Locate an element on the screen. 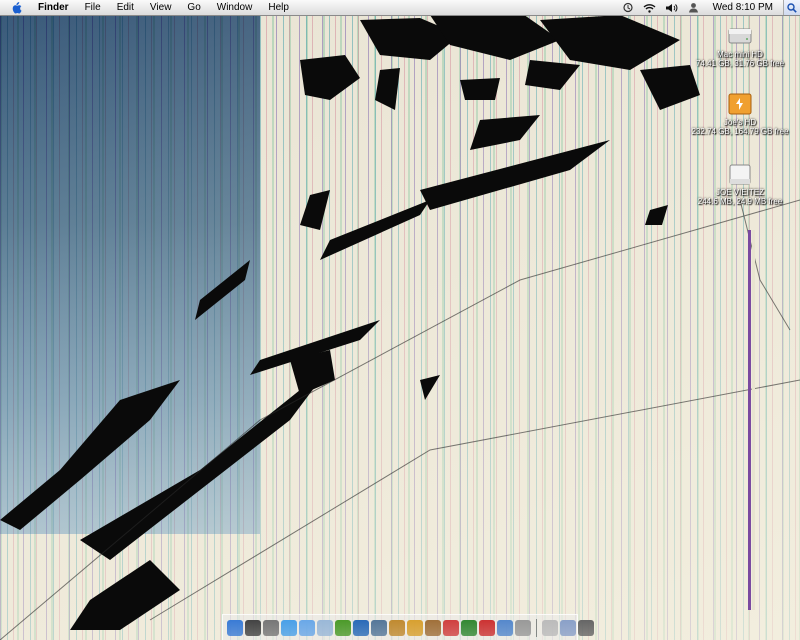 The width and height of the screenshot is (800, 640). desktop-icon-info: 74.41 GB, 31.76 GB free is located at coordinates (740, 63).